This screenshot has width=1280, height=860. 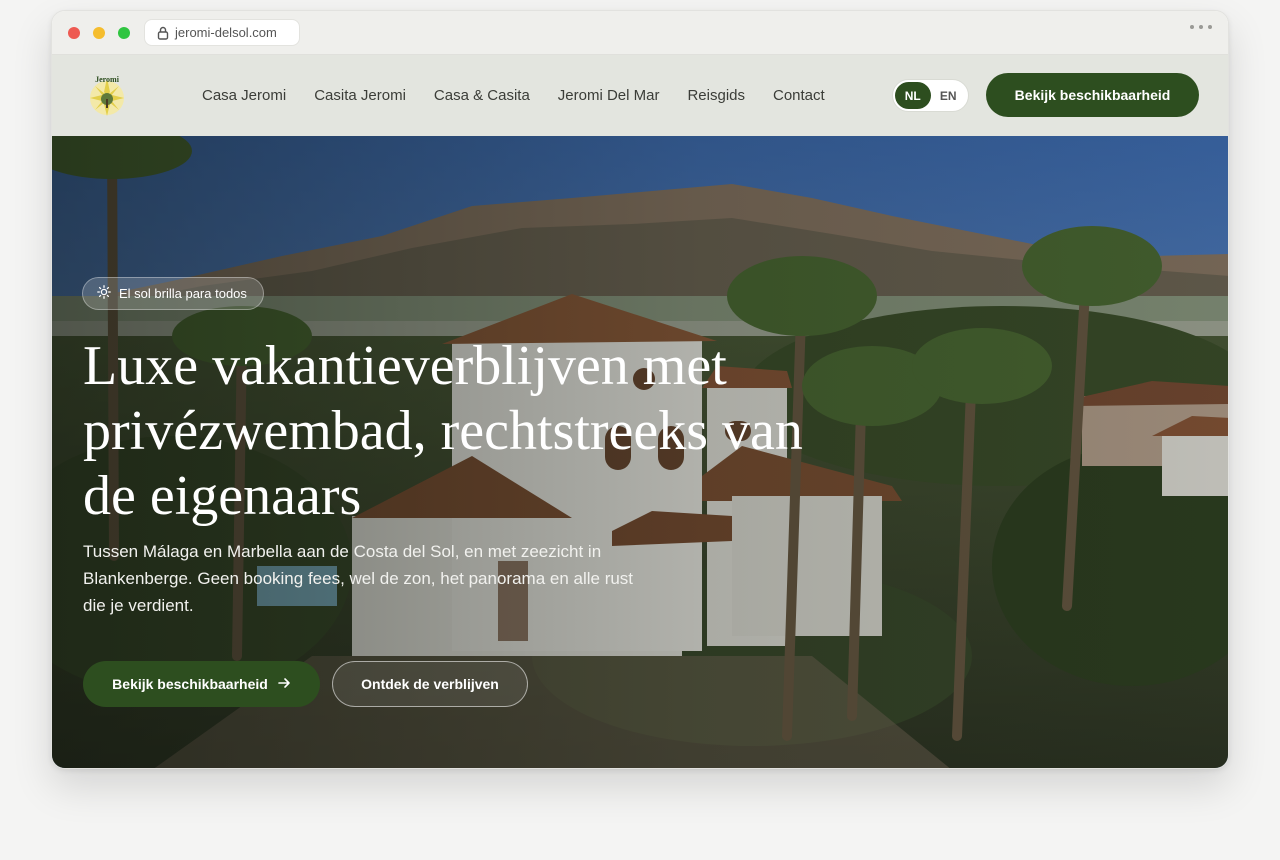 I want to click on hero-discover-button: Ontdek de verblijven, so click(x=430, y=684).